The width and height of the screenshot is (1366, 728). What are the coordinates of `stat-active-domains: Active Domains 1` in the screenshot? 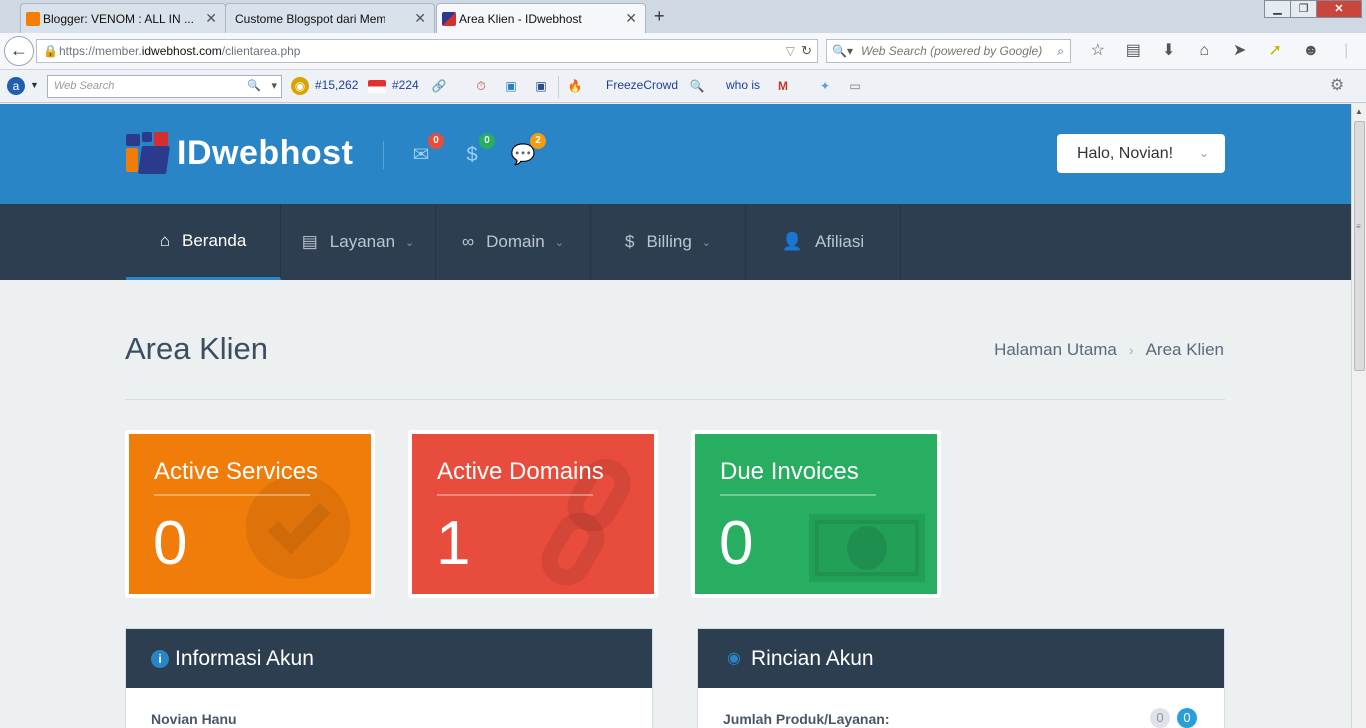 It's located at (533, 514).